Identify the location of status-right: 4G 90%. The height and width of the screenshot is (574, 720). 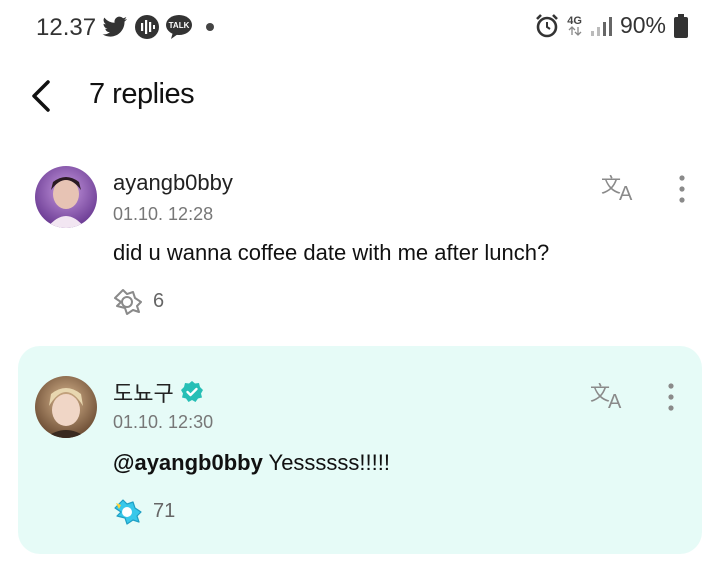
(611, 25).